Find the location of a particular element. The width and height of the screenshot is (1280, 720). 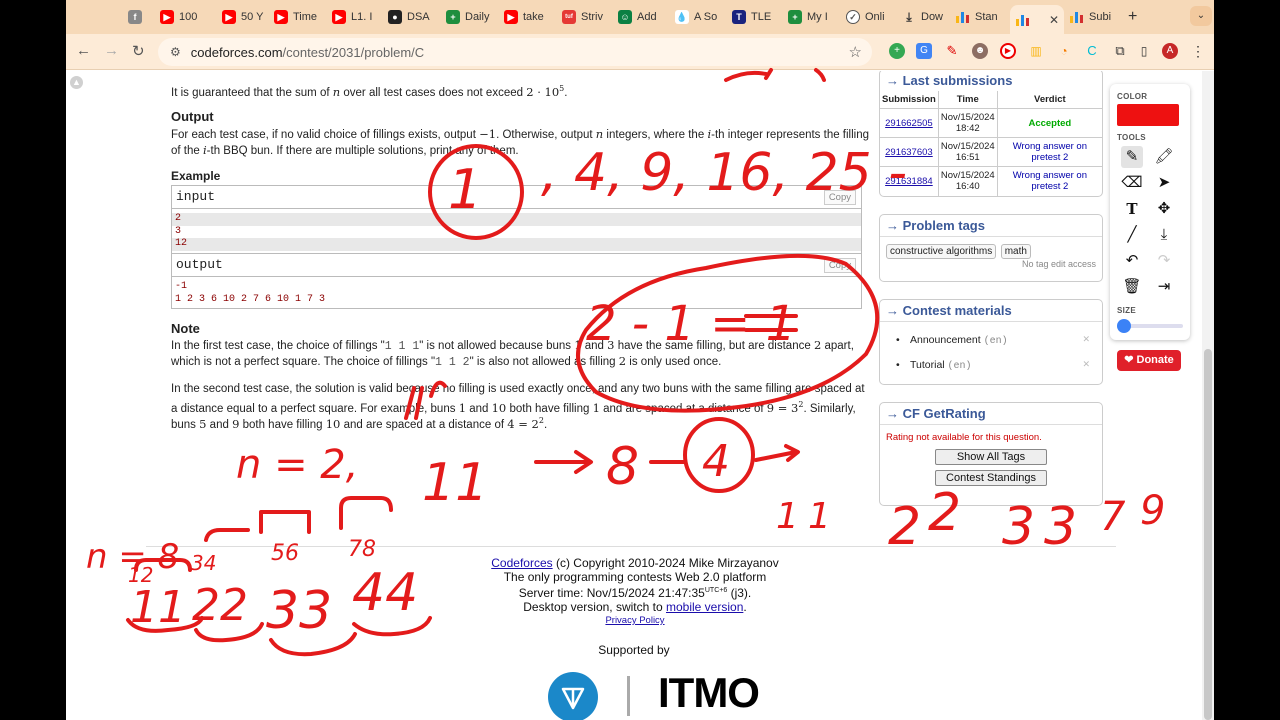

column-header: Time is located at coordinates (968, 100).